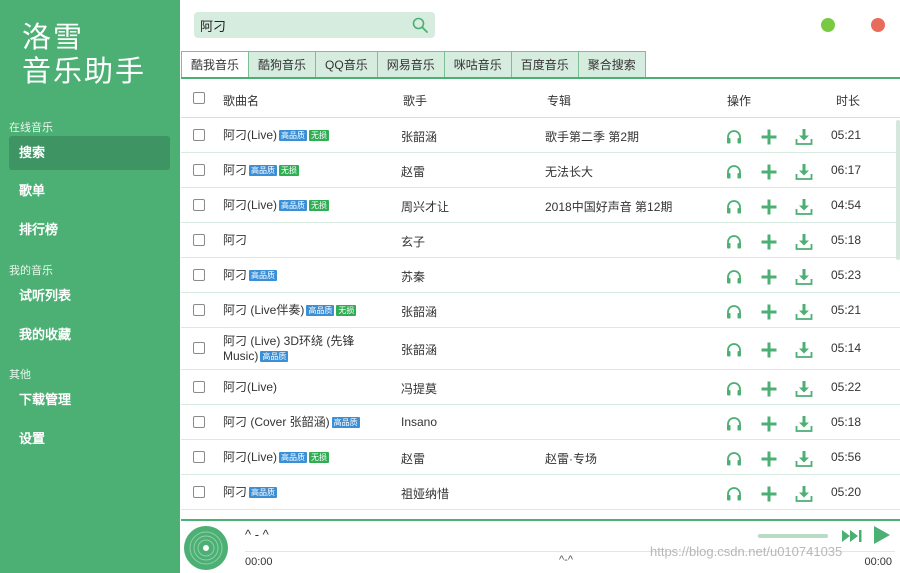 Image resolution: width=900 pixels, height=573 pixels. Describe the element at coordinates (206, 548) in the screenshot. I see `disc-icon` at that location.